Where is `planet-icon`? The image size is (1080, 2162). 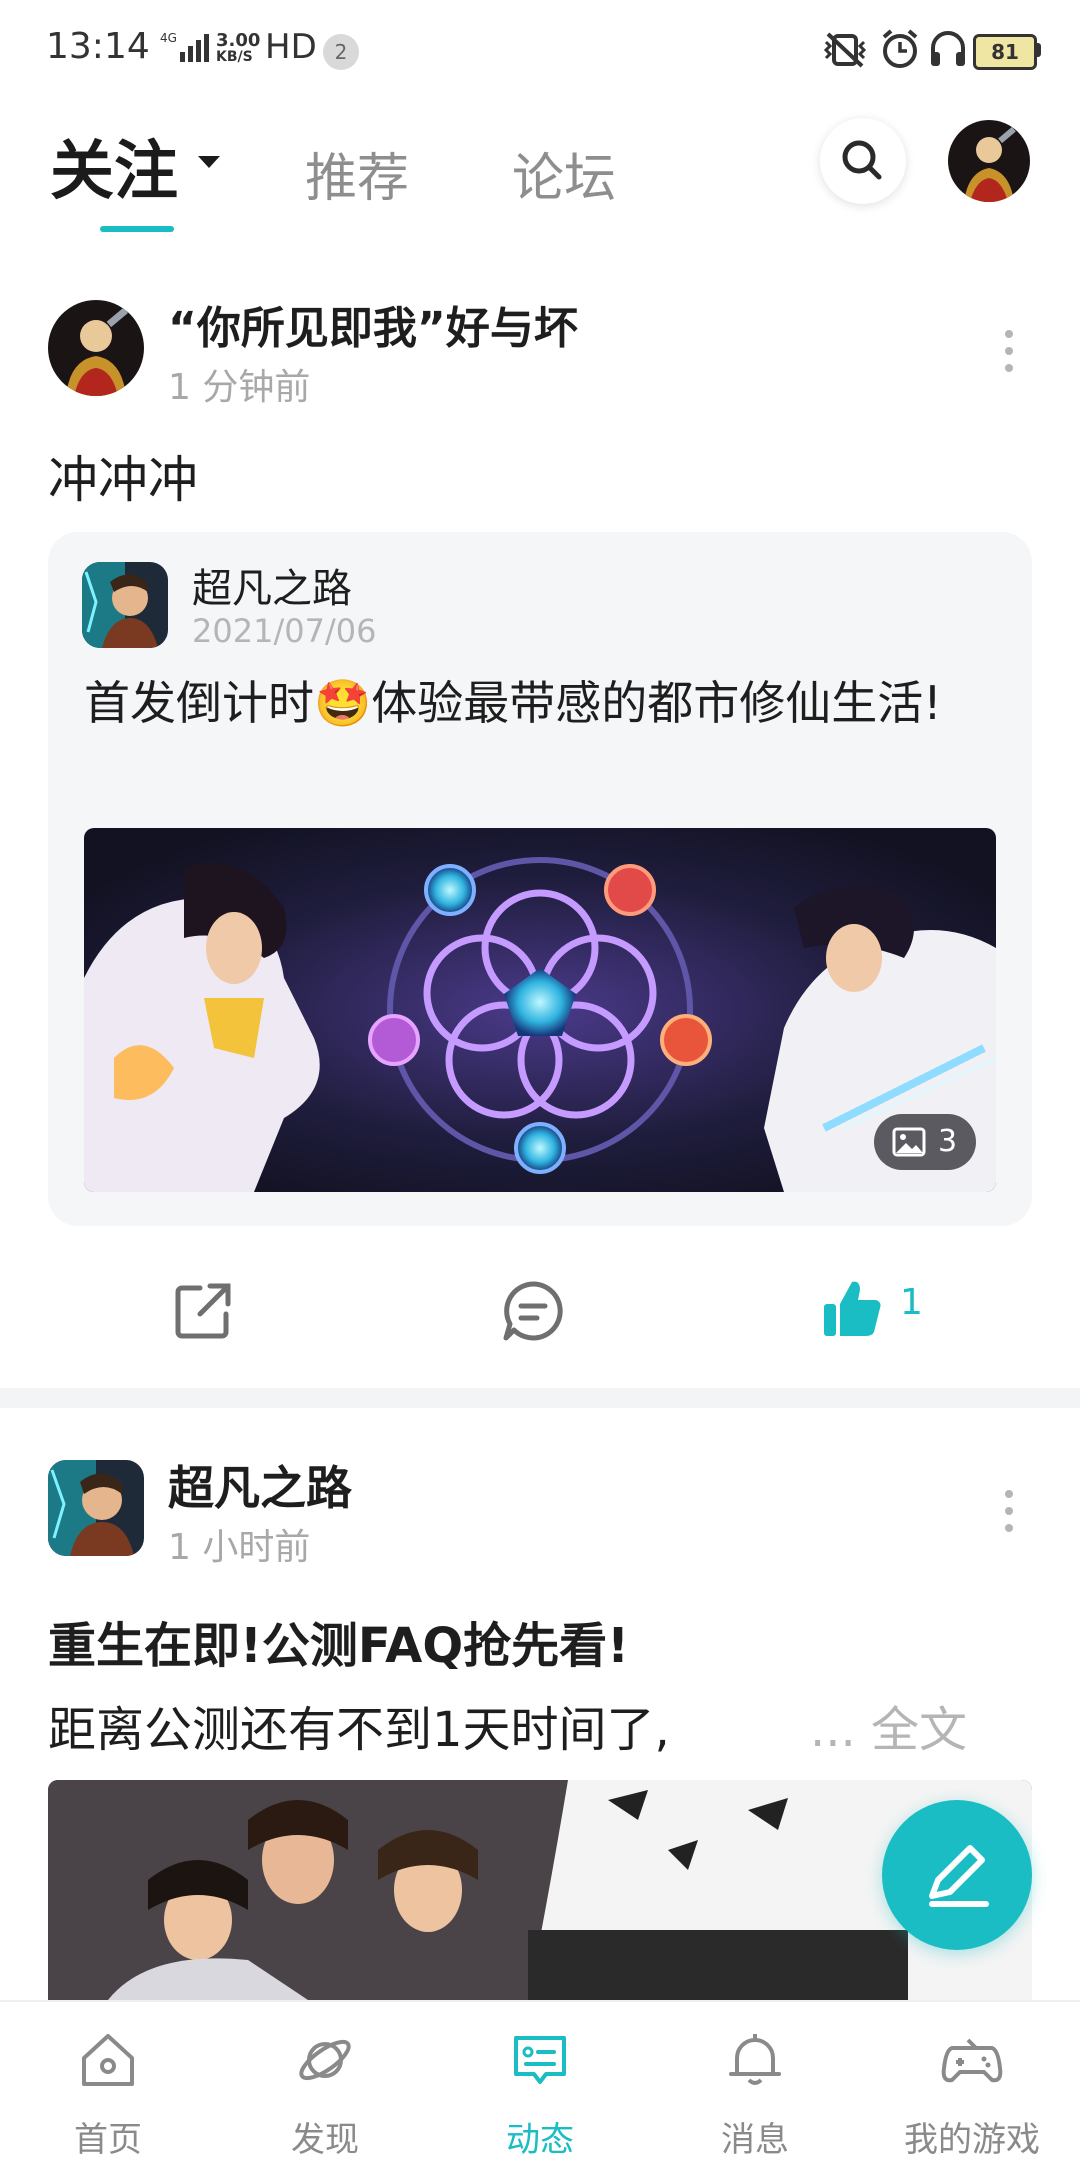
planet-icon is located at coordinates (325, 2060).